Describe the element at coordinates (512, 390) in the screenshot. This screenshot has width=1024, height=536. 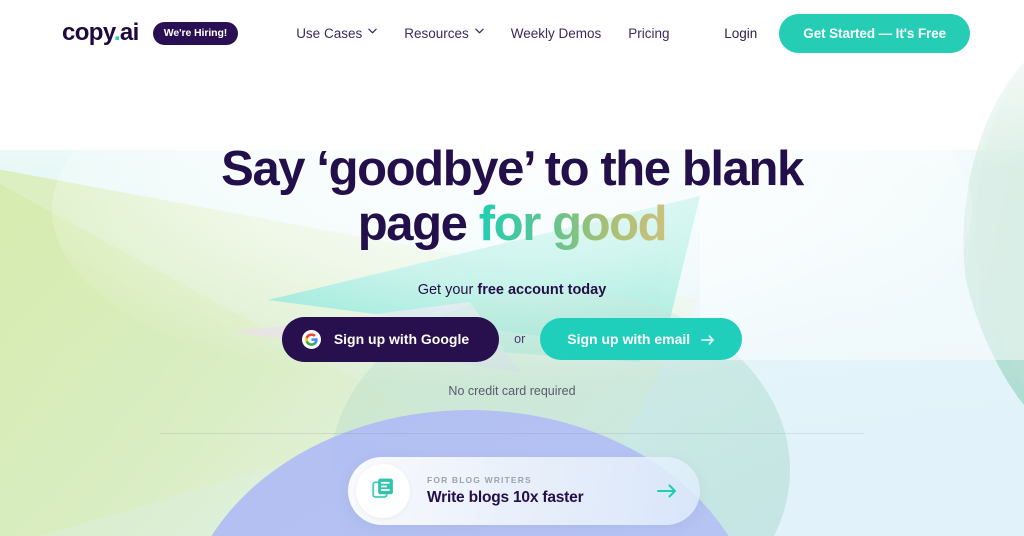
I see `no-credit-card-note: No credit card required` at that location.